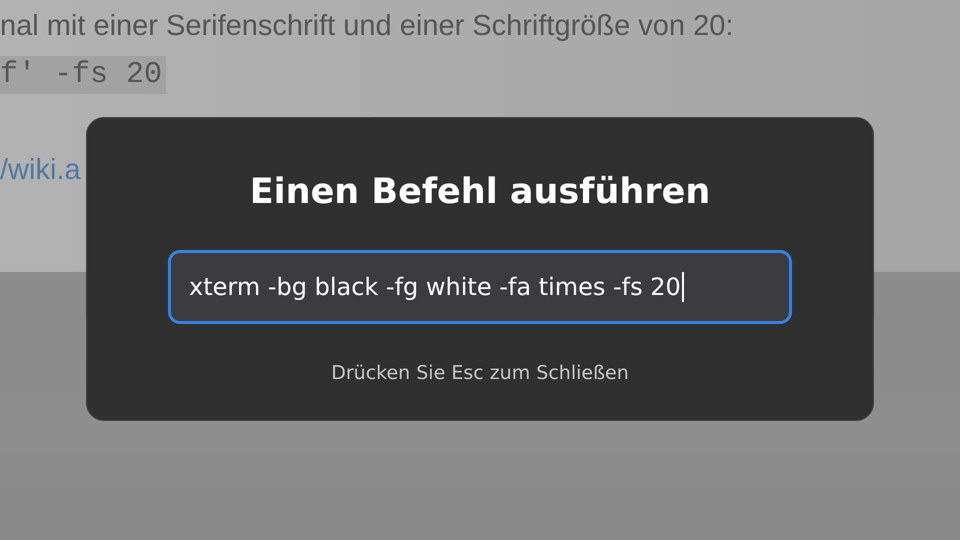  What do you see at coordinates (480, 192) in the screenshot?
I see `dialog-title: Einen Befehl ausführen` at bounding box center [480, 192].